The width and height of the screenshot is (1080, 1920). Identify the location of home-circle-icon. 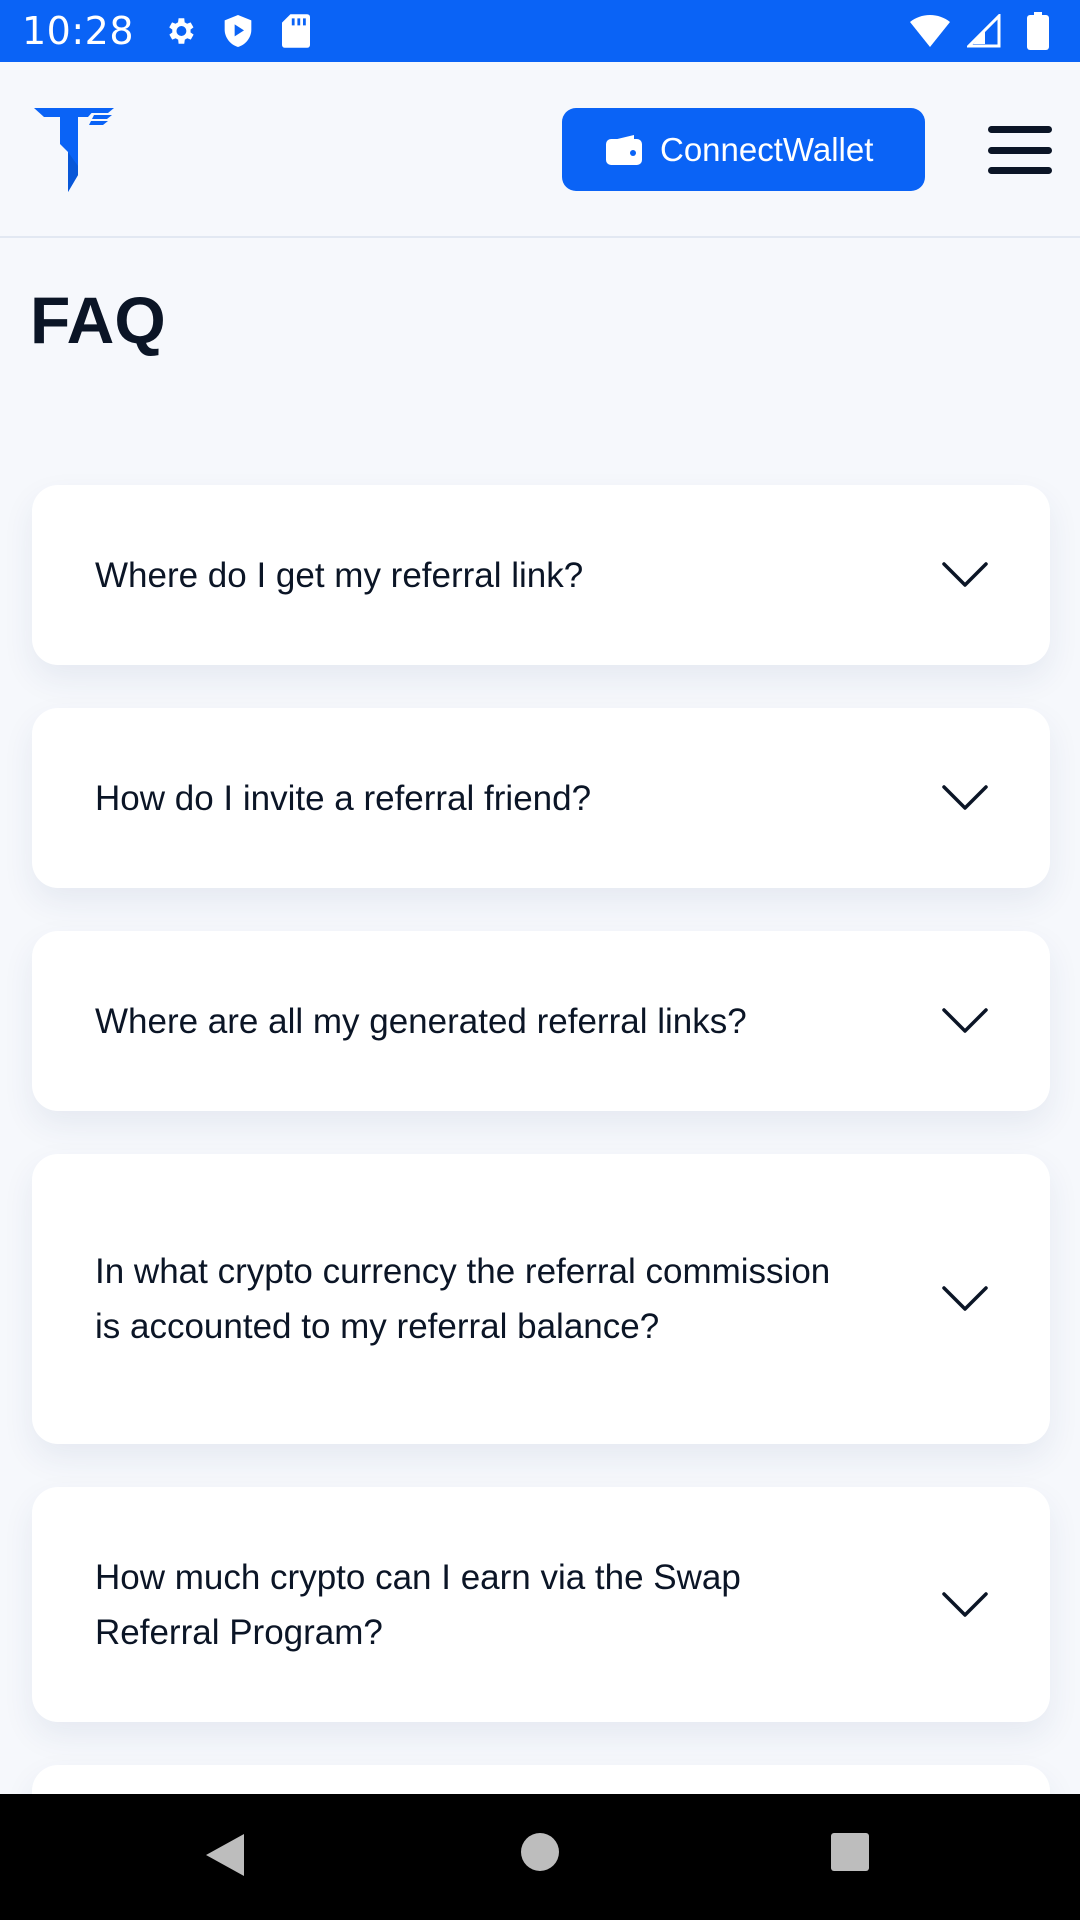
(540, 1852).